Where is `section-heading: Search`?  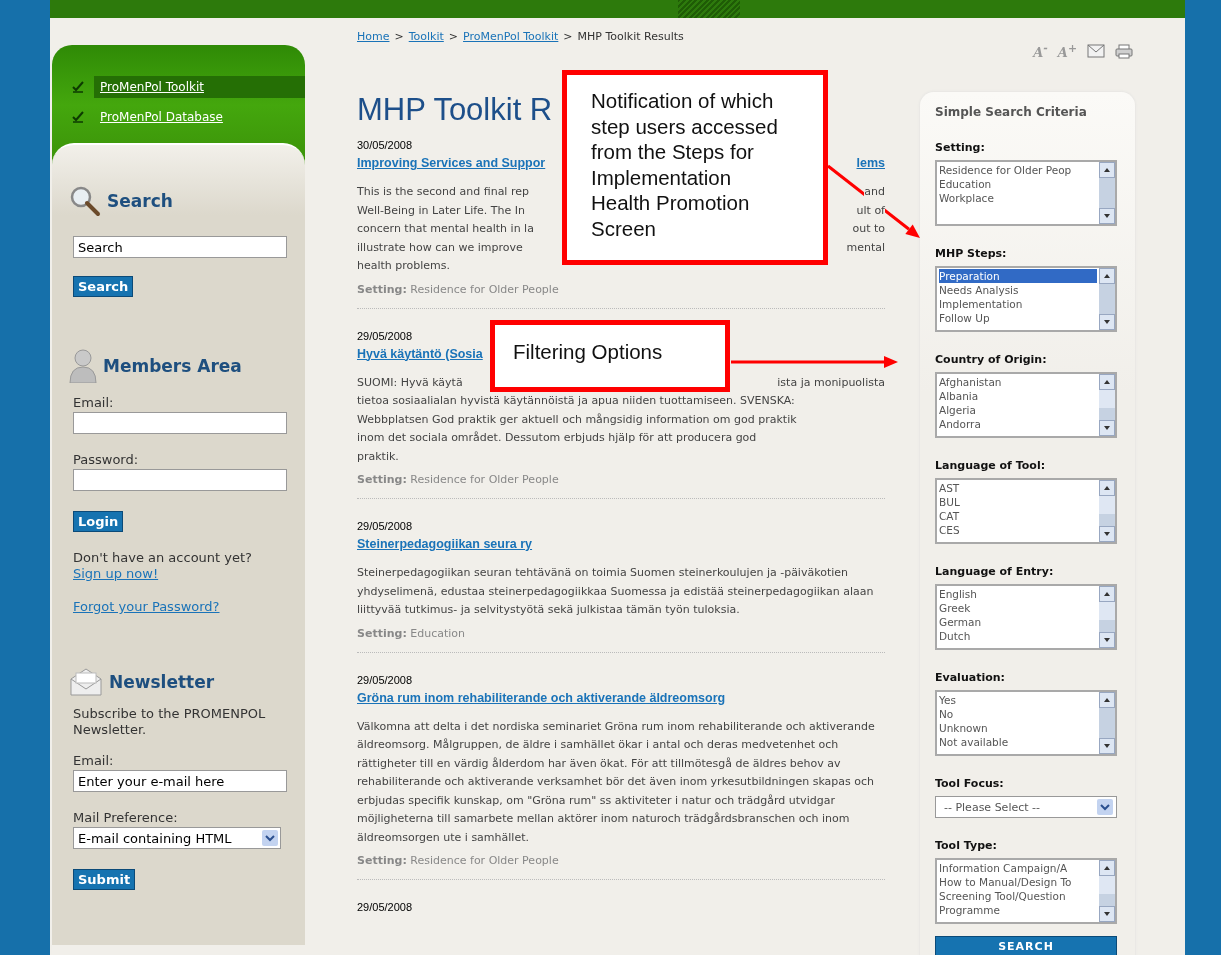 section-heading: Search is located at coordinates (140, 201).